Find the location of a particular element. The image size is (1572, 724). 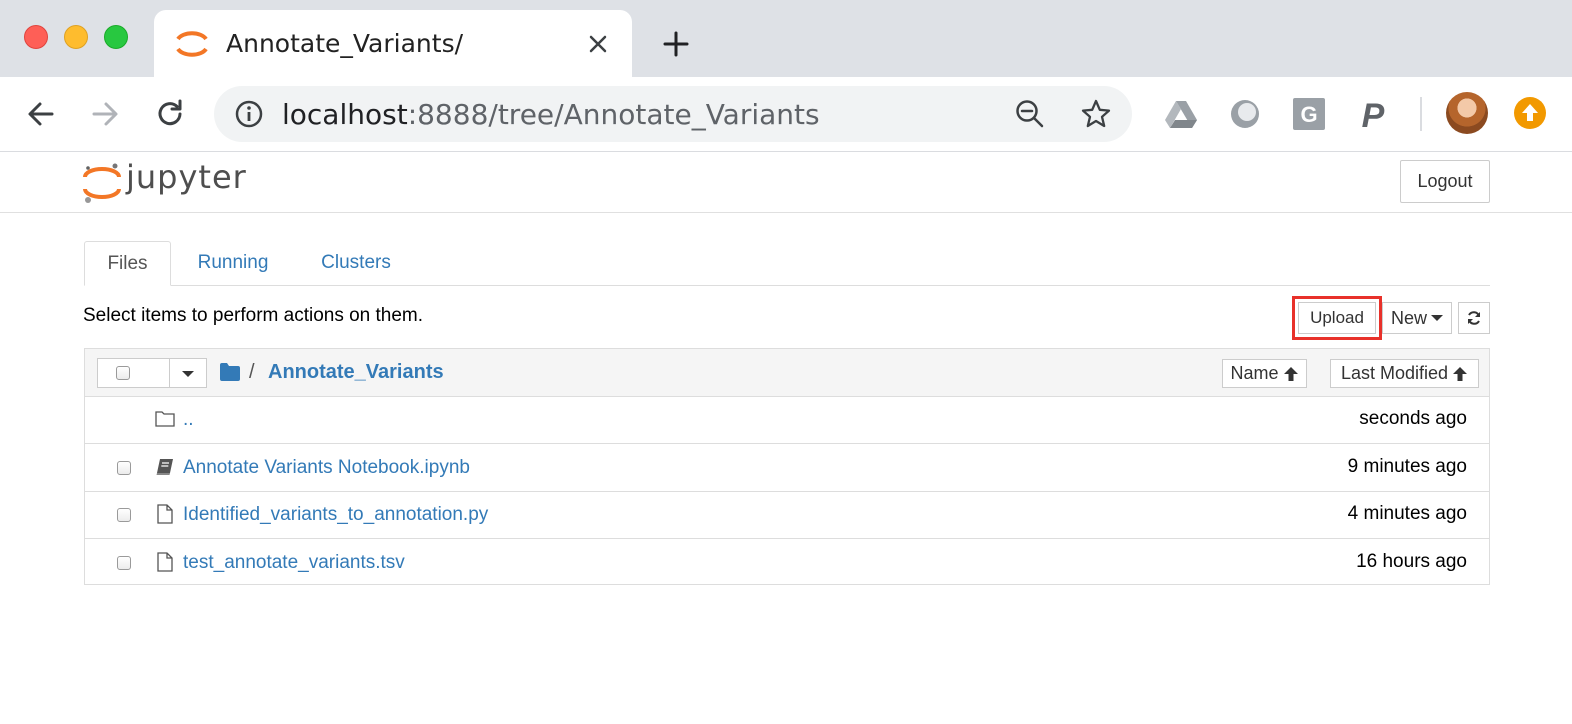

zoom-out-icon is located at coordinates (1030, 114).